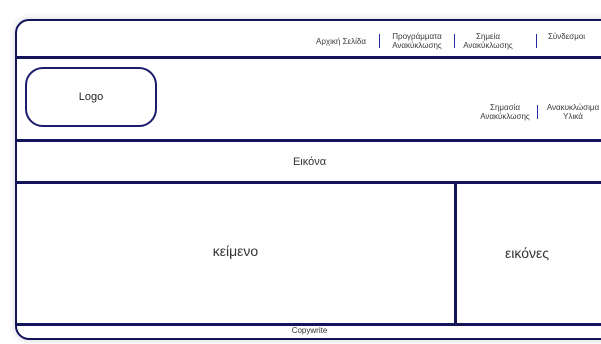 The image size is (601, 344). I want to click on images-placeholder: εικόνες, so click(527, 253).